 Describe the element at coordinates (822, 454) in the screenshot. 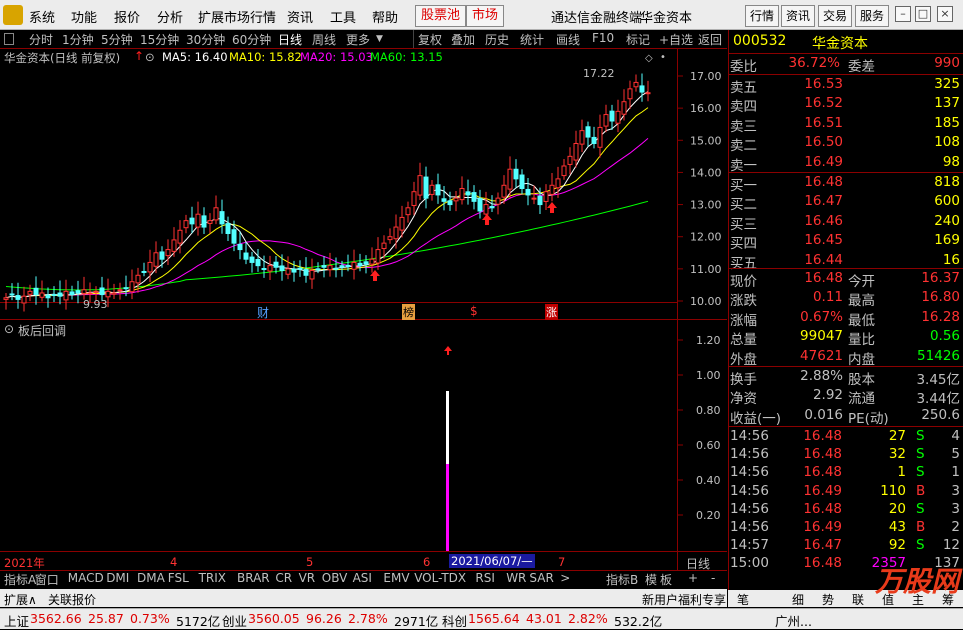

I see `tick-row-1-cell: 16.48` at that location.